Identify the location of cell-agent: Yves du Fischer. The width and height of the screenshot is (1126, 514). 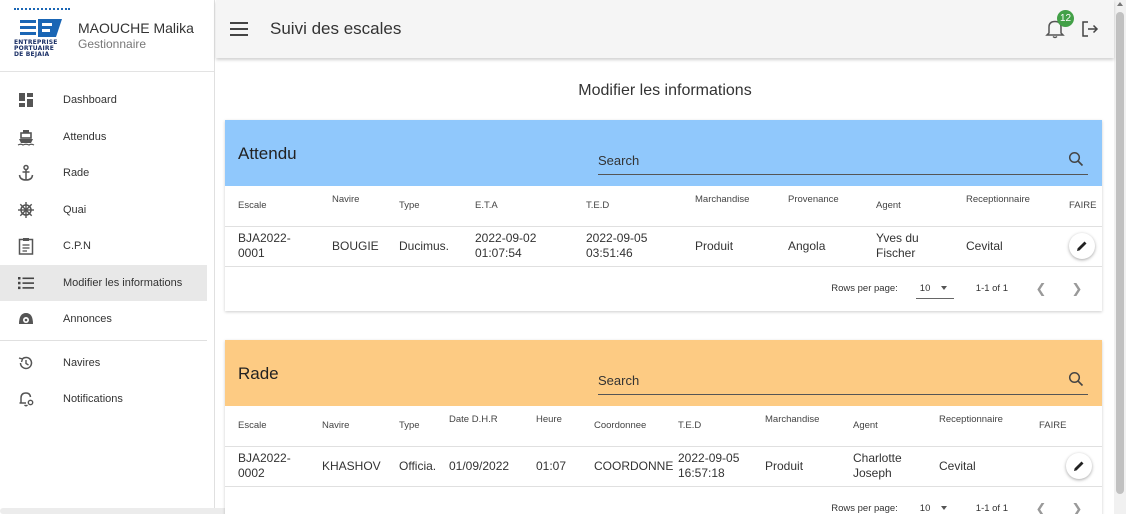
(908, 246).